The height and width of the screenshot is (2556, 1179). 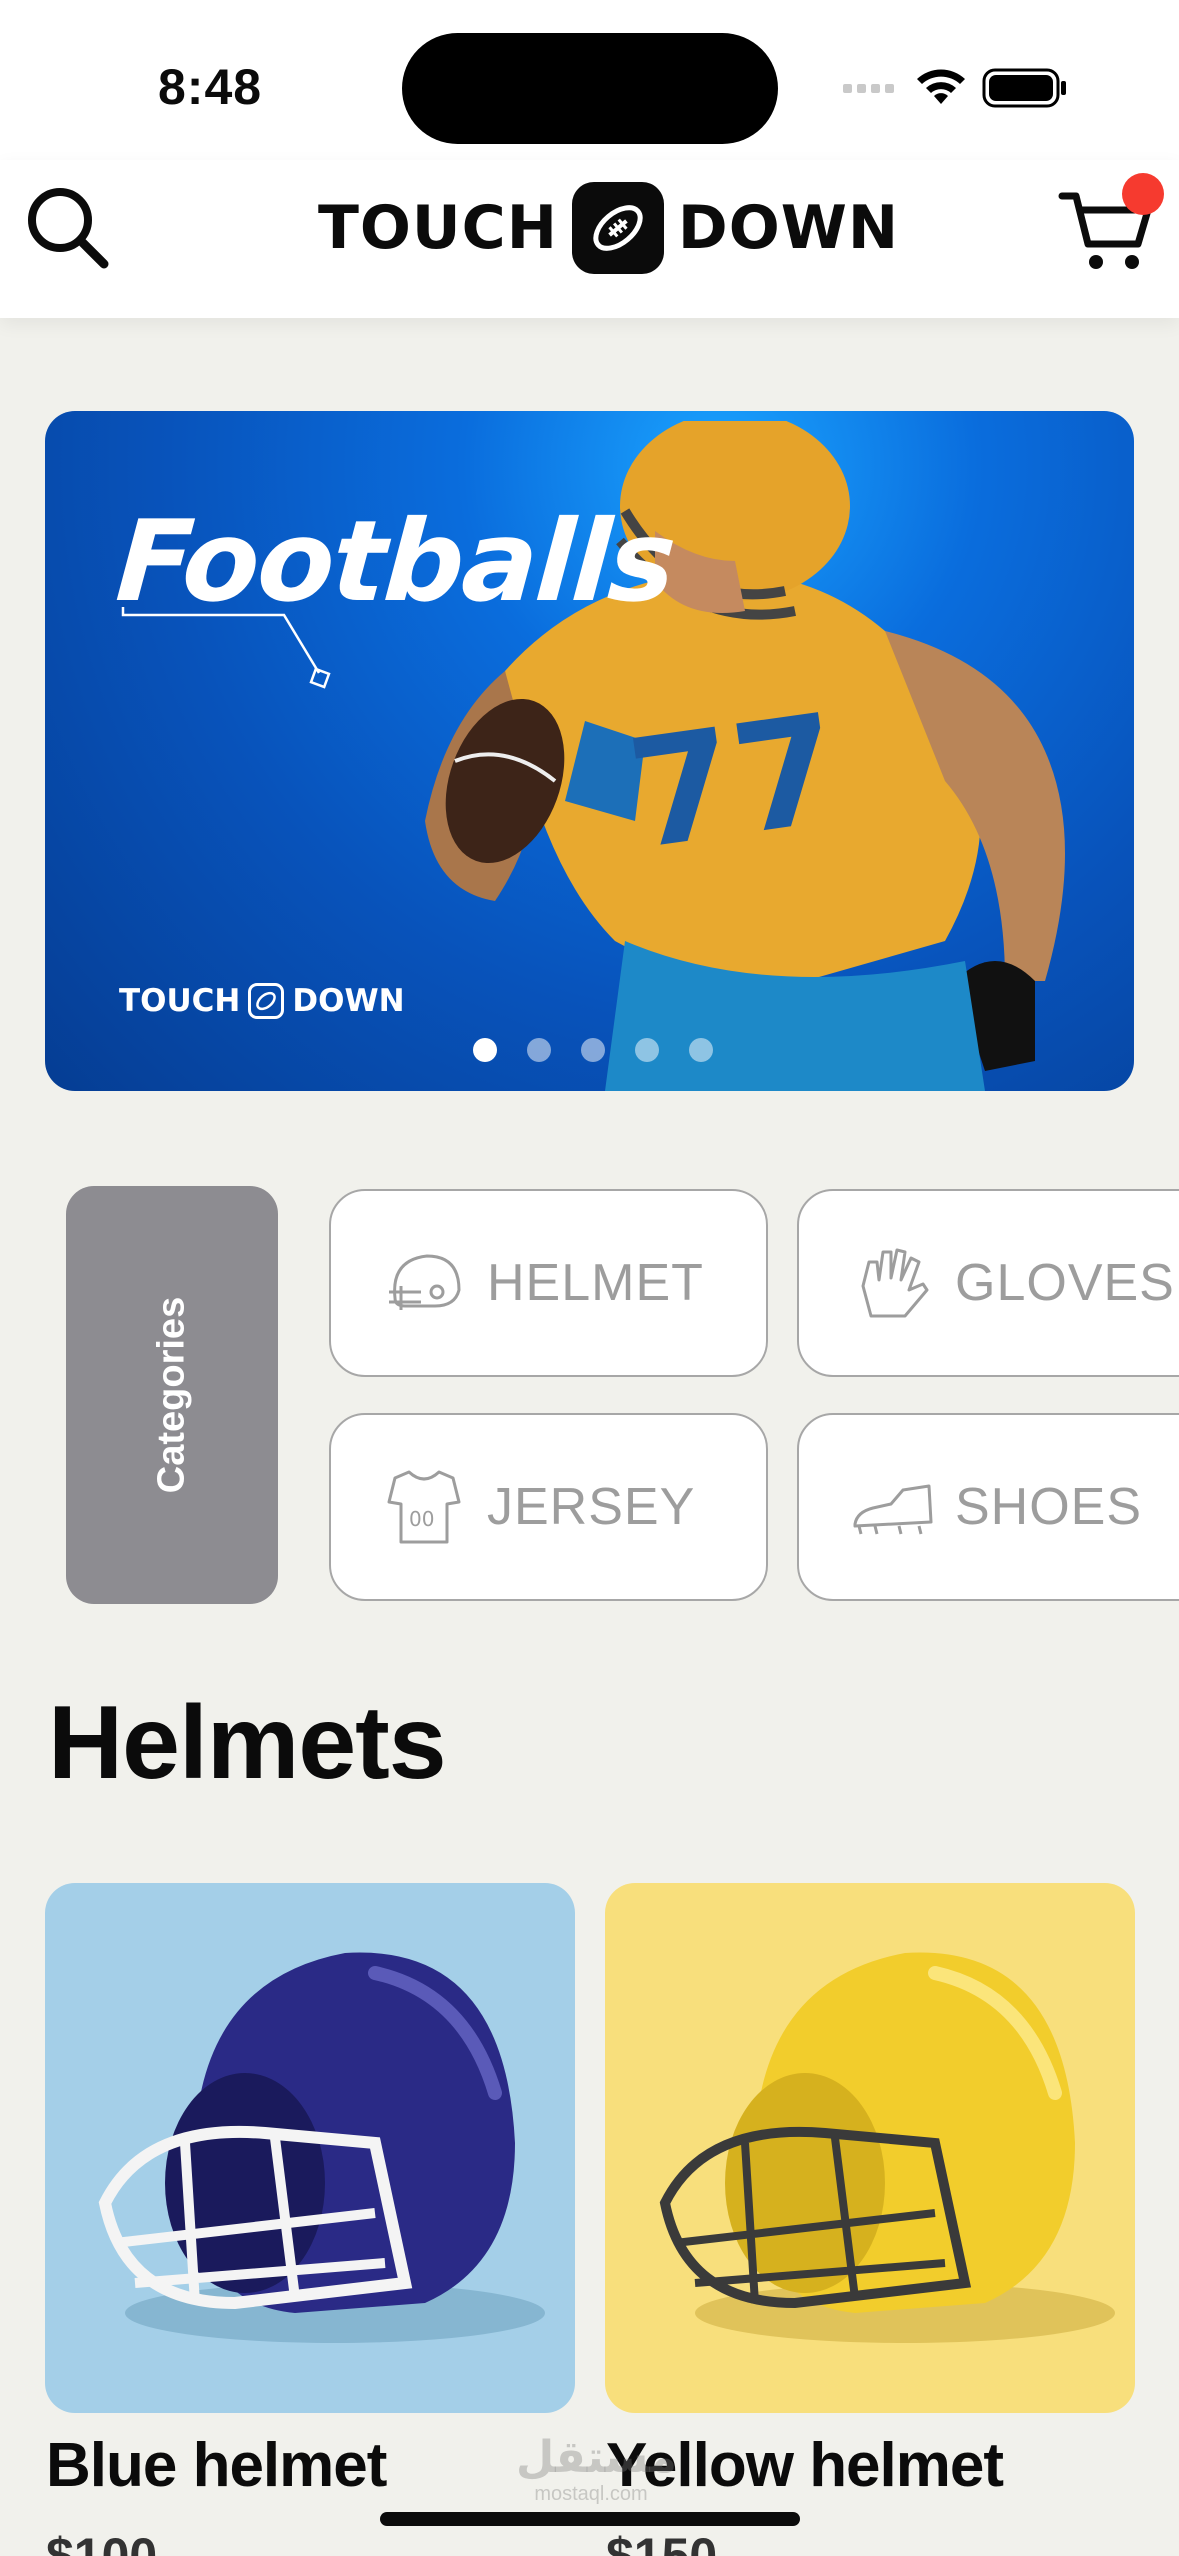 I want to click on category-helmet: HELMET, so click(x=548, y=1283).